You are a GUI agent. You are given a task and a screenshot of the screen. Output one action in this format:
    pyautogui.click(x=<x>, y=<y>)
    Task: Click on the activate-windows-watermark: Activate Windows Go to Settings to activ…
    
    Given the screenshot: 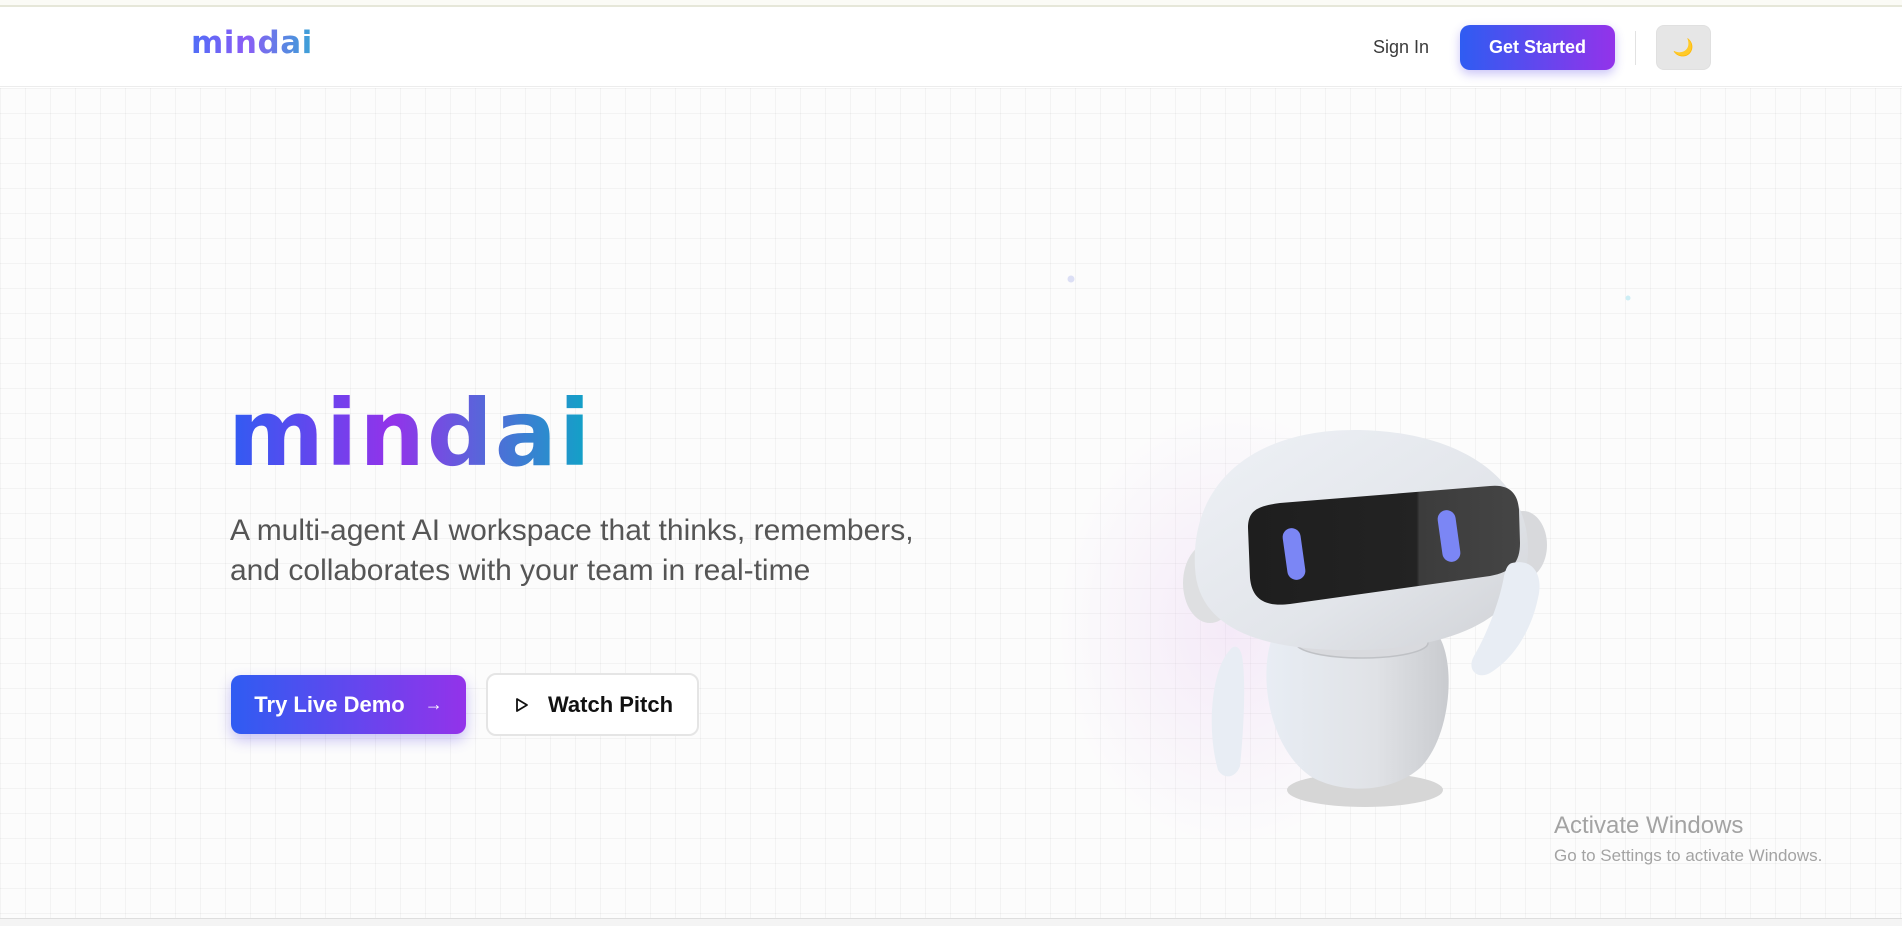 What is the action you would take?
    pyautogui.click(x=1688, y=839)
    